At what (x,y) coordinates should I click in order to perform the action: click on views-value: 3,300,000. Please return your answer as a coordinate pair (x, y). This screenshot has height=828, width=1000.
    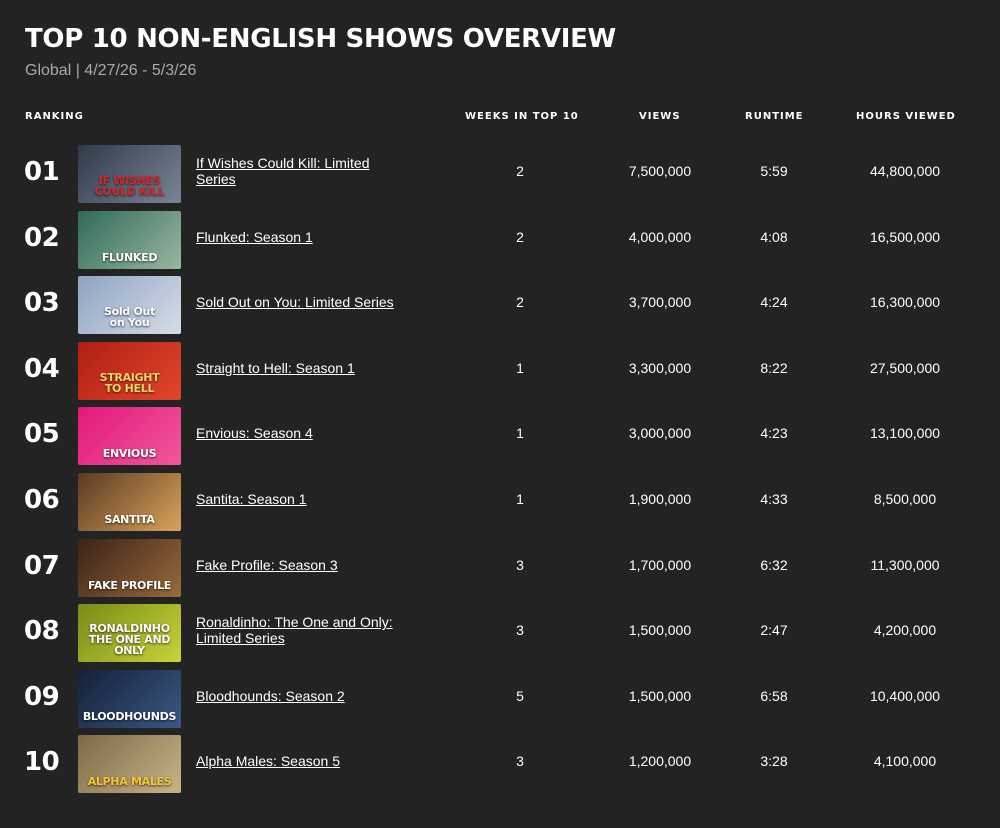
    Looking at the image, I should click on (660, 367).